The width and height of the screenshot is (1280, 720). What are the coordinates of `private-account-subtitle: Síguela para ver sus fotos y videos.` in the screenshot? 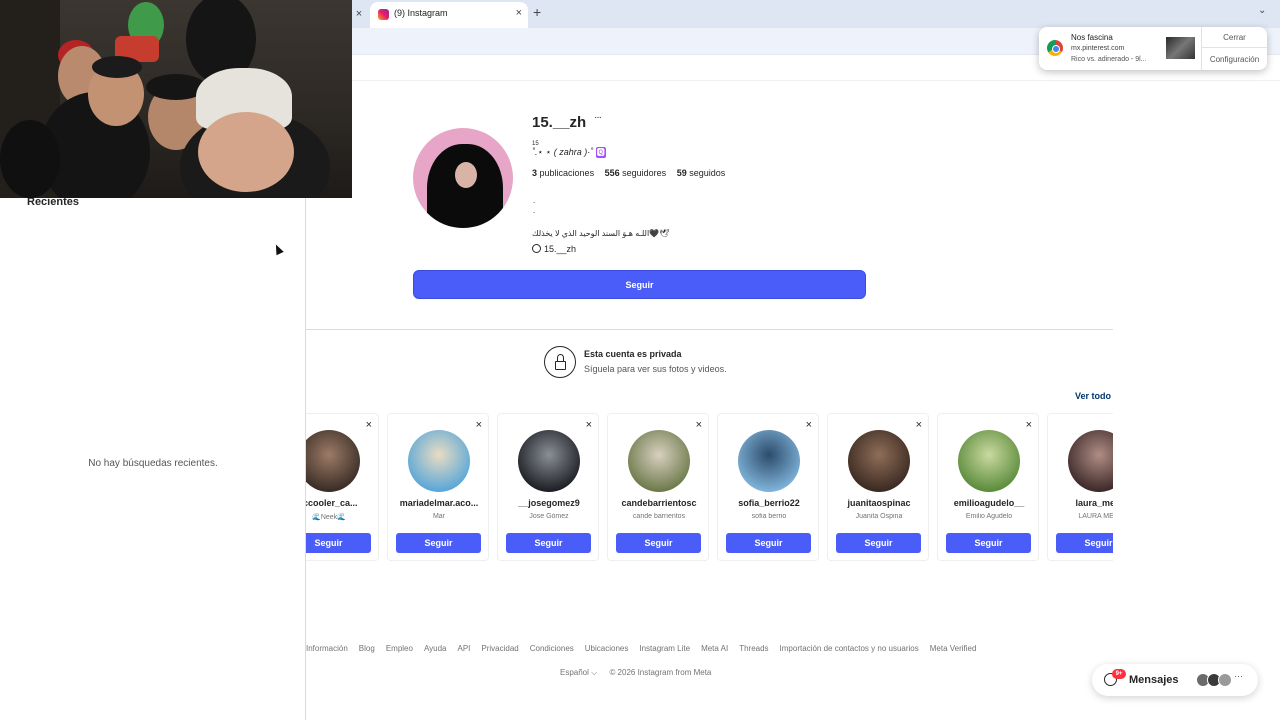 It's located at (655, 369).